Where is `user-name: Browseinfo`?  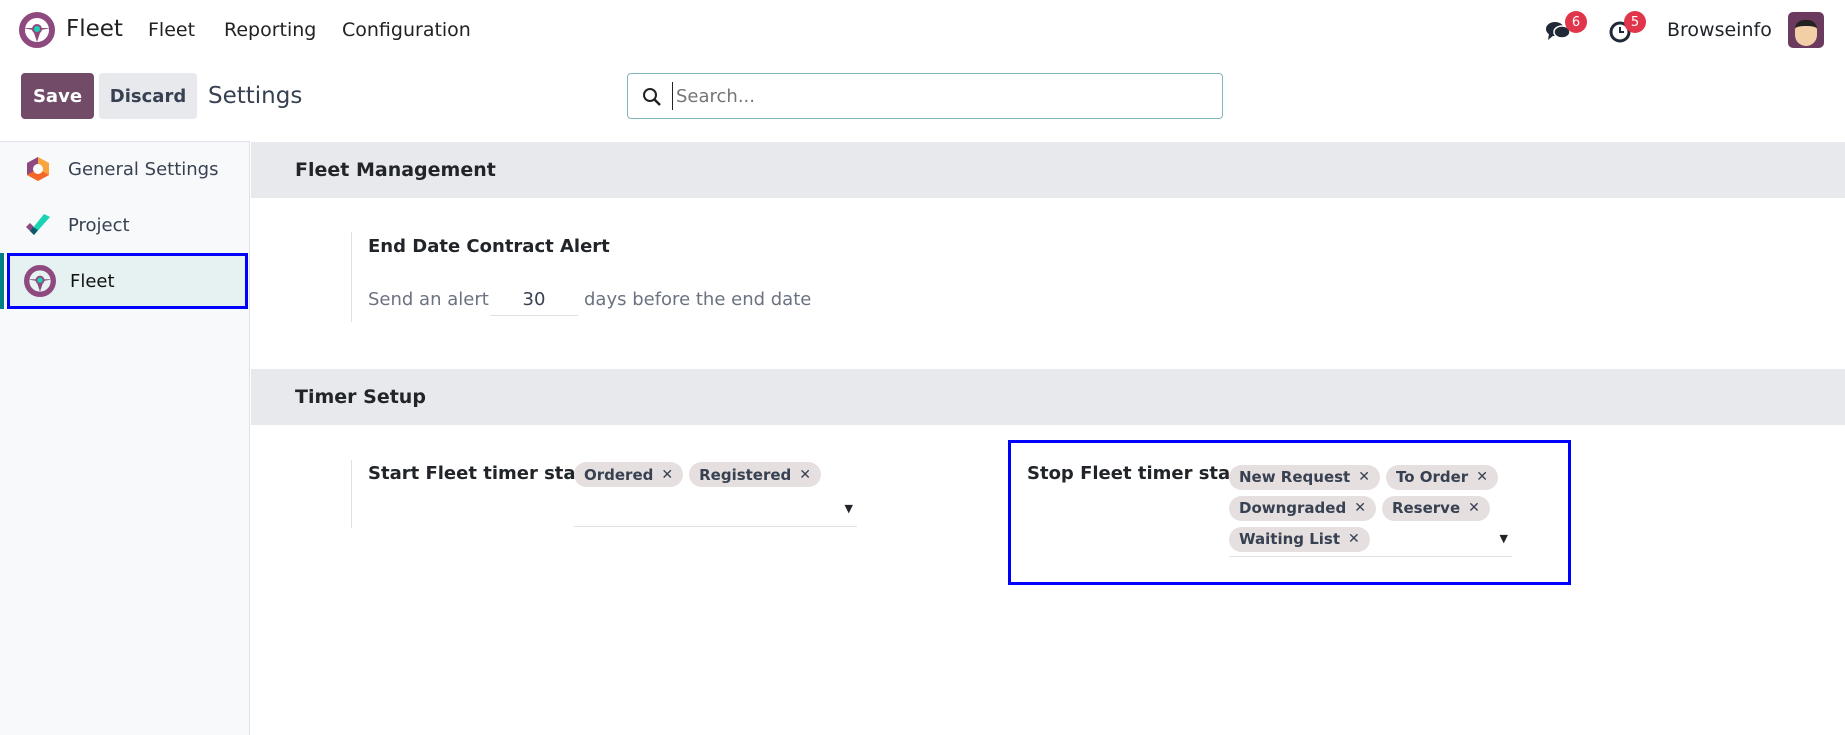 user-name: Browseinfo is located at coordinates (1719, 30).